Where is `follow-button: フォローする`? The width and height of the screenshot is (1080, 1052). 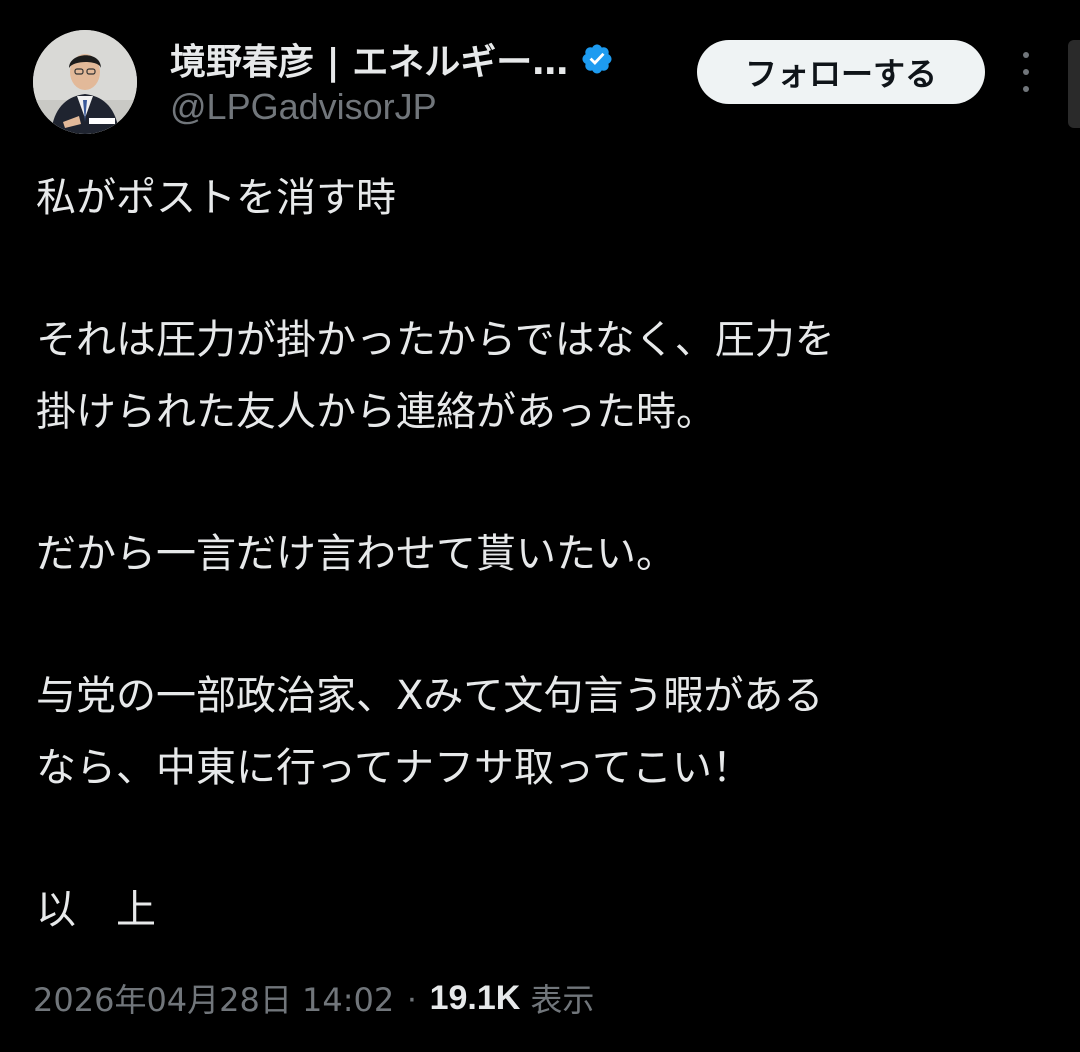 follow-button: フォローする is located at coordinates (841, 72).